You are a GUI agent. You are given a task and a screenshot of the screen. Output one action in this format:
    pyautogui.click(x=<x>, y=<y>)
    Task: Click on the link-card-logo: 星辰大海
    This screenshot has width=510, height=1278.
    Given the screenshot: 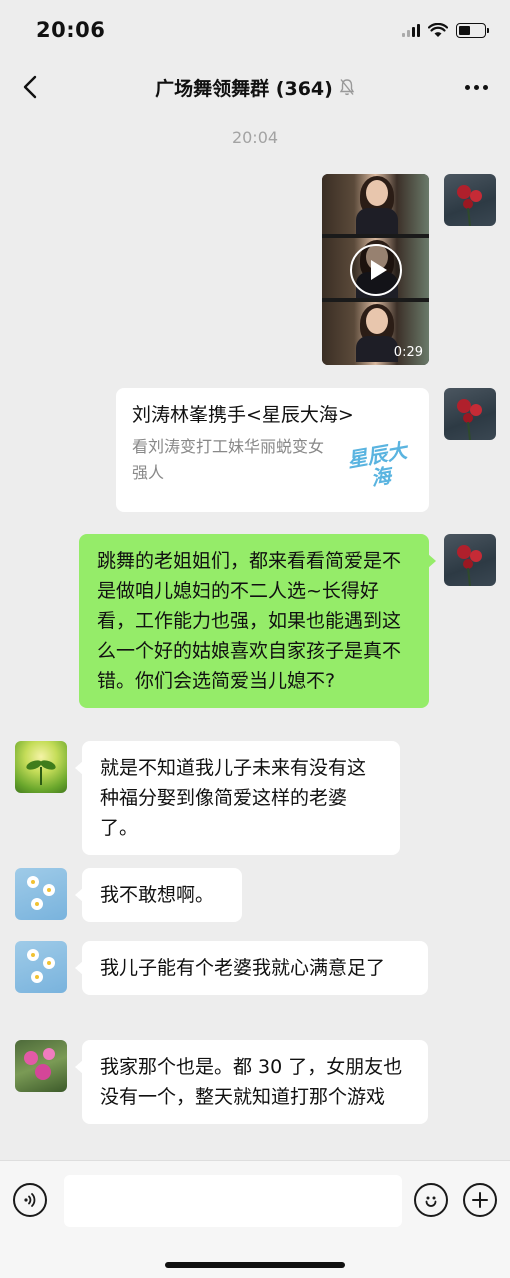 What is the action you would take?
    pyautogui.click(x=377, y=464)
    